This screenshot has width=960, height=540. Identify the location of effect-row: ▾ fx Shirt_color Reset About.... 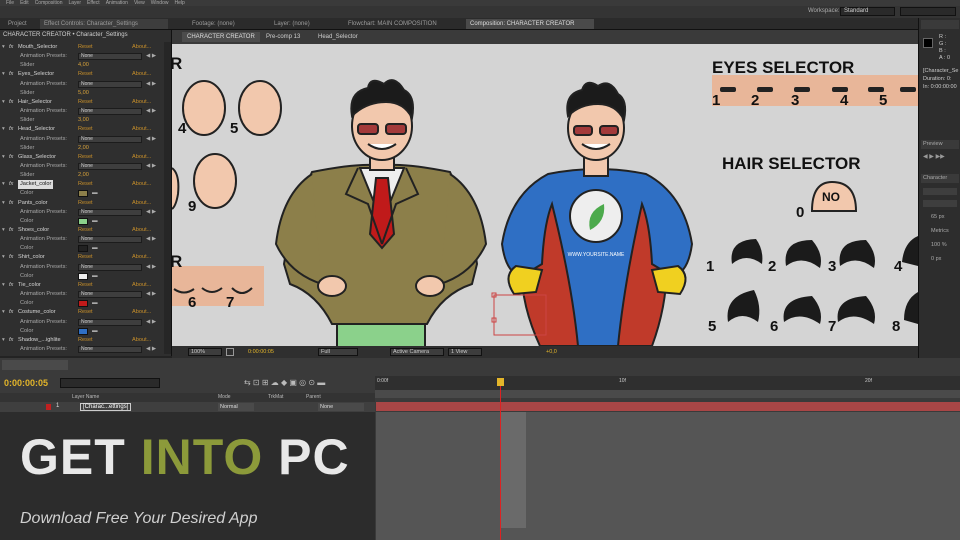
(82, 257).